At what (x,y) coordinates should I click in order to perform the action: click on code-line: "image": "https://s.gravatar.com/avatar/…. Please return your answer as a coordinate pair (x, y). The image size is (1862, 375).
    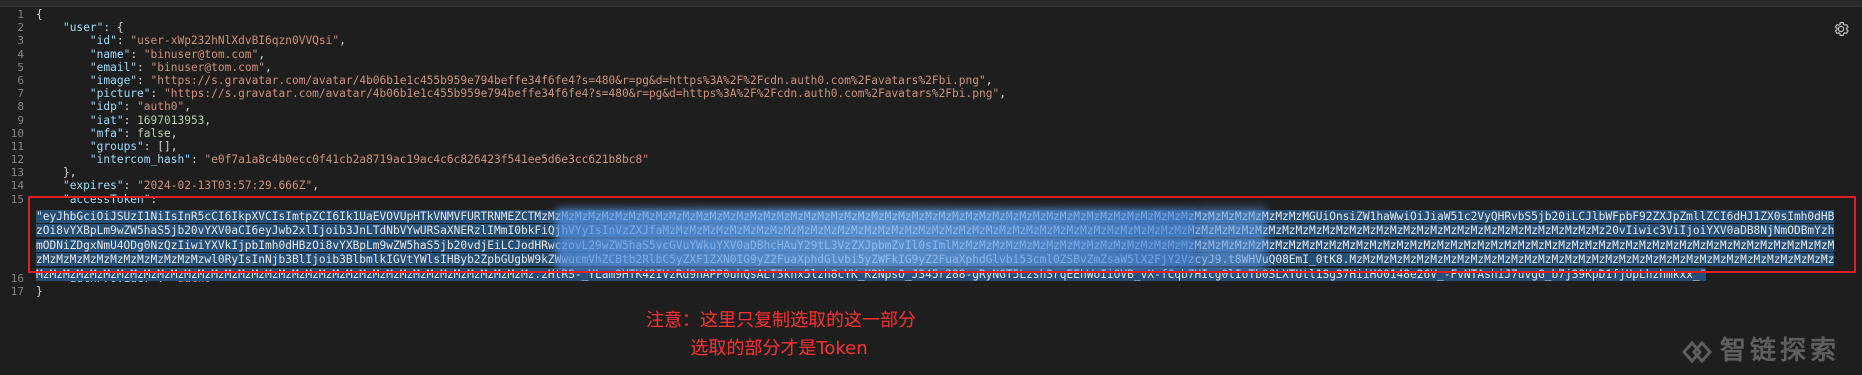
    Looking at the image, I should click on (541, 80).